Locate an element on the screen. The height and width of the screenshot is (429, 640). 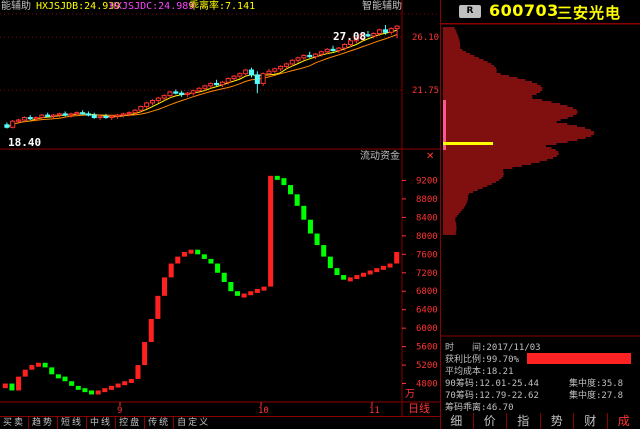
flow-tick-label: 6800 is located at coordinates (427, 292).